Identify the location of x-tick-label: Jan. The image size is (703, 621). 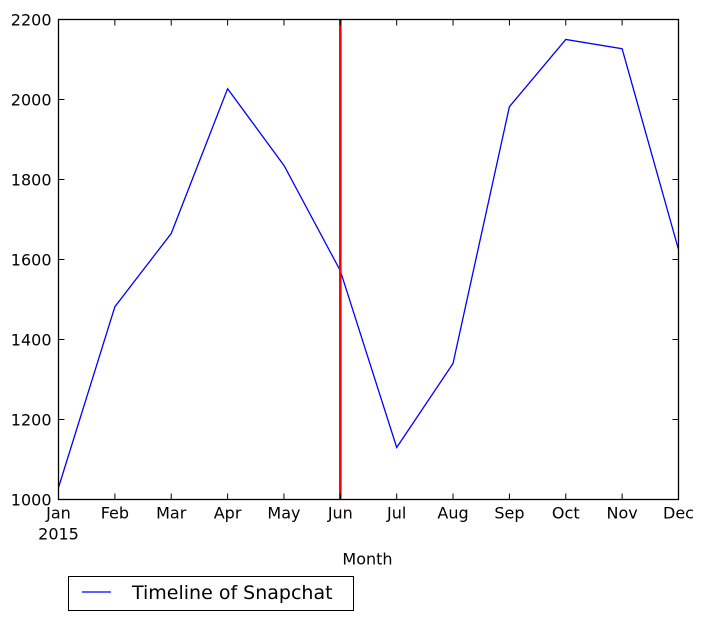
(58, 513).